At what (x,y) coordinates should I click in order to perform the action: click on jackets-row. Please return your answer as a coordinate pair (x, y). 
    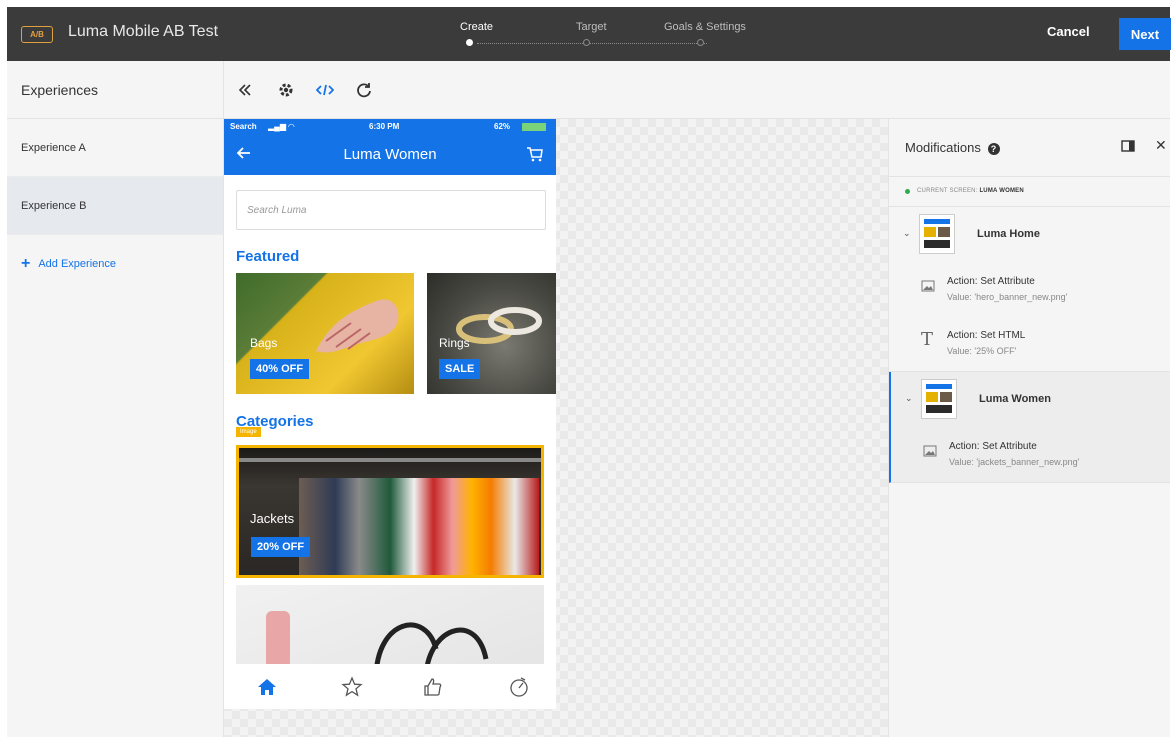
    Looking at the image, I should click on (419, 526).